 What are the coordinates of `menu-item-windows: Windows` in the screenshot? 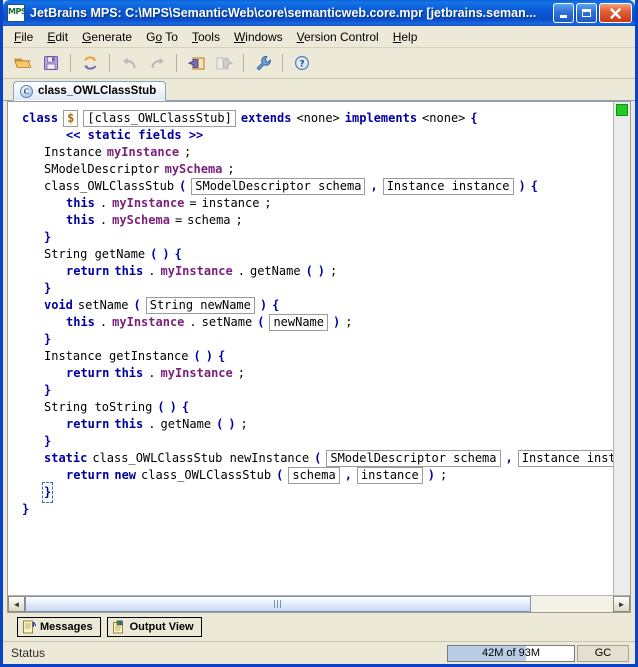 It's located at (258, 37).